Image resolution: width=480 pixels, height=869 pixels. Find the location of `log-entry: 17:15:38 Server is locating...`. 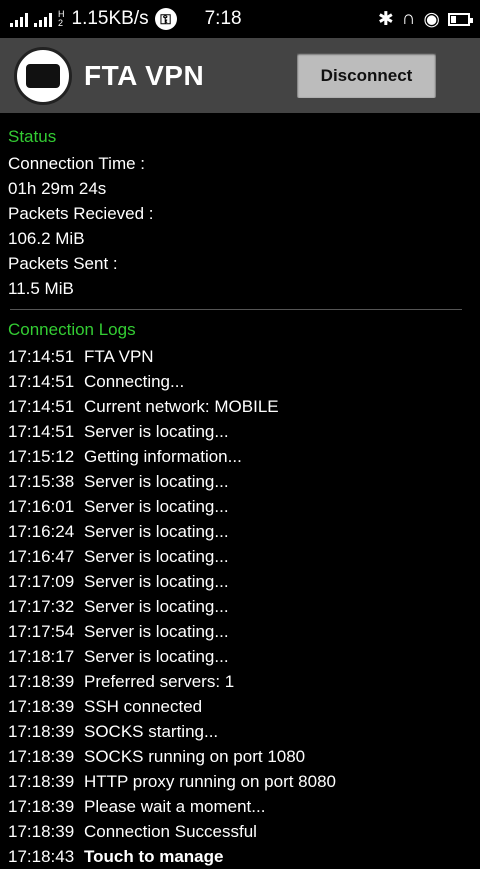

log-entry: 17:15:38 Server is locating... is located at coordinates (240, 481).